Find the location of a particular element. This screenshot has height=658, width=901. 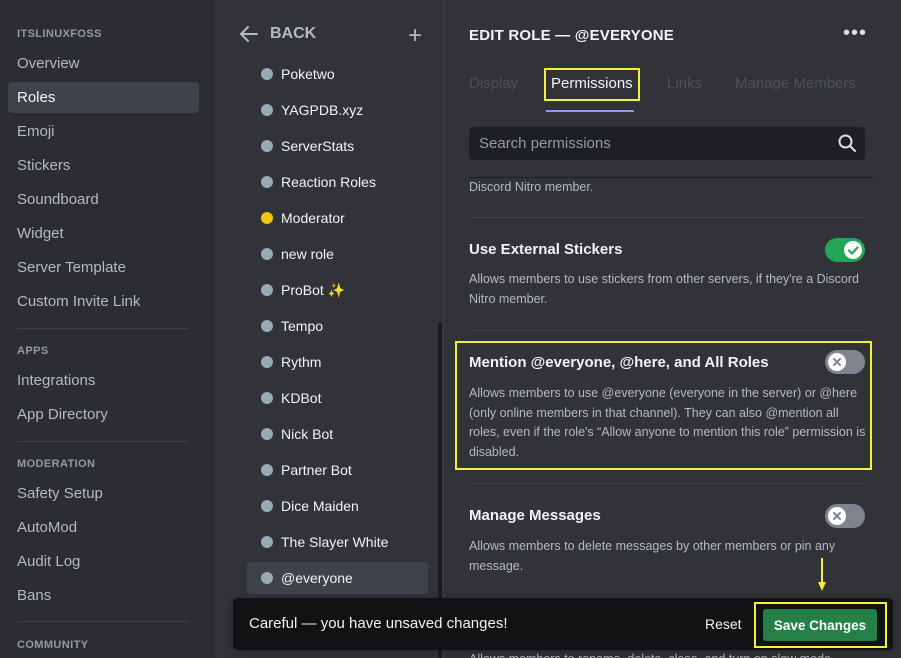

role-name: ServerStats is located at coordinates (318, 146).